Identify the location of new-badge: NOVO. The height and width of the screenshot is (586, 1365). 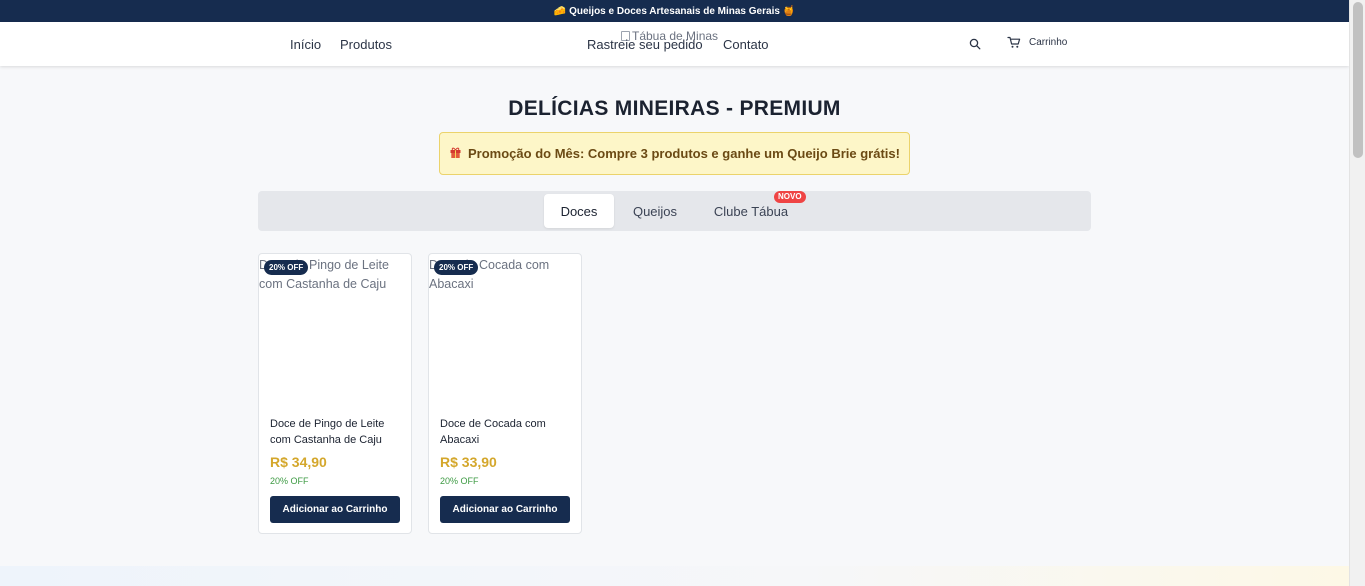
(790, 197).